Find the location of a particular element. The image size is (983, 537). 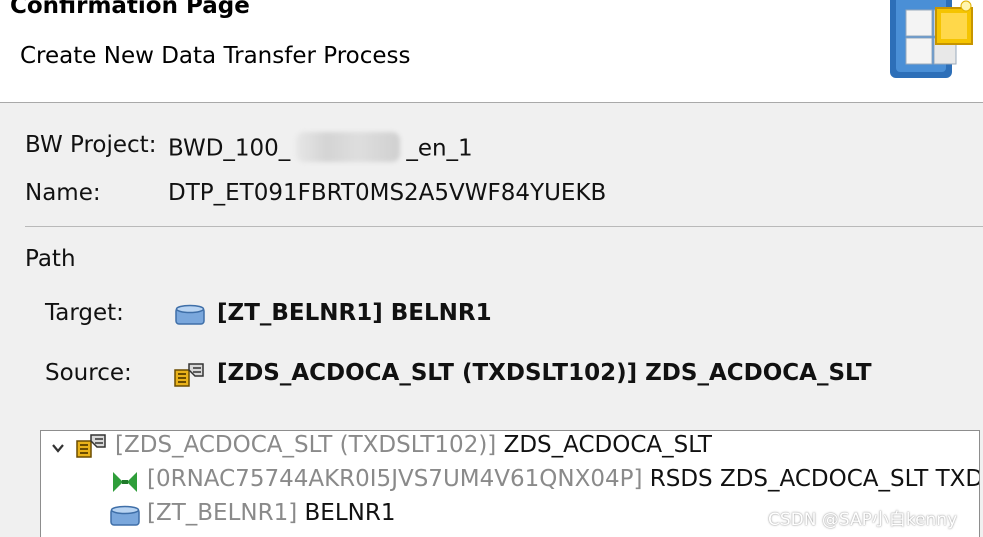

tree-item-id: [ZDS_ACDOCA_SLT (TXDSLT102)] is located at coordinates (306, 445).